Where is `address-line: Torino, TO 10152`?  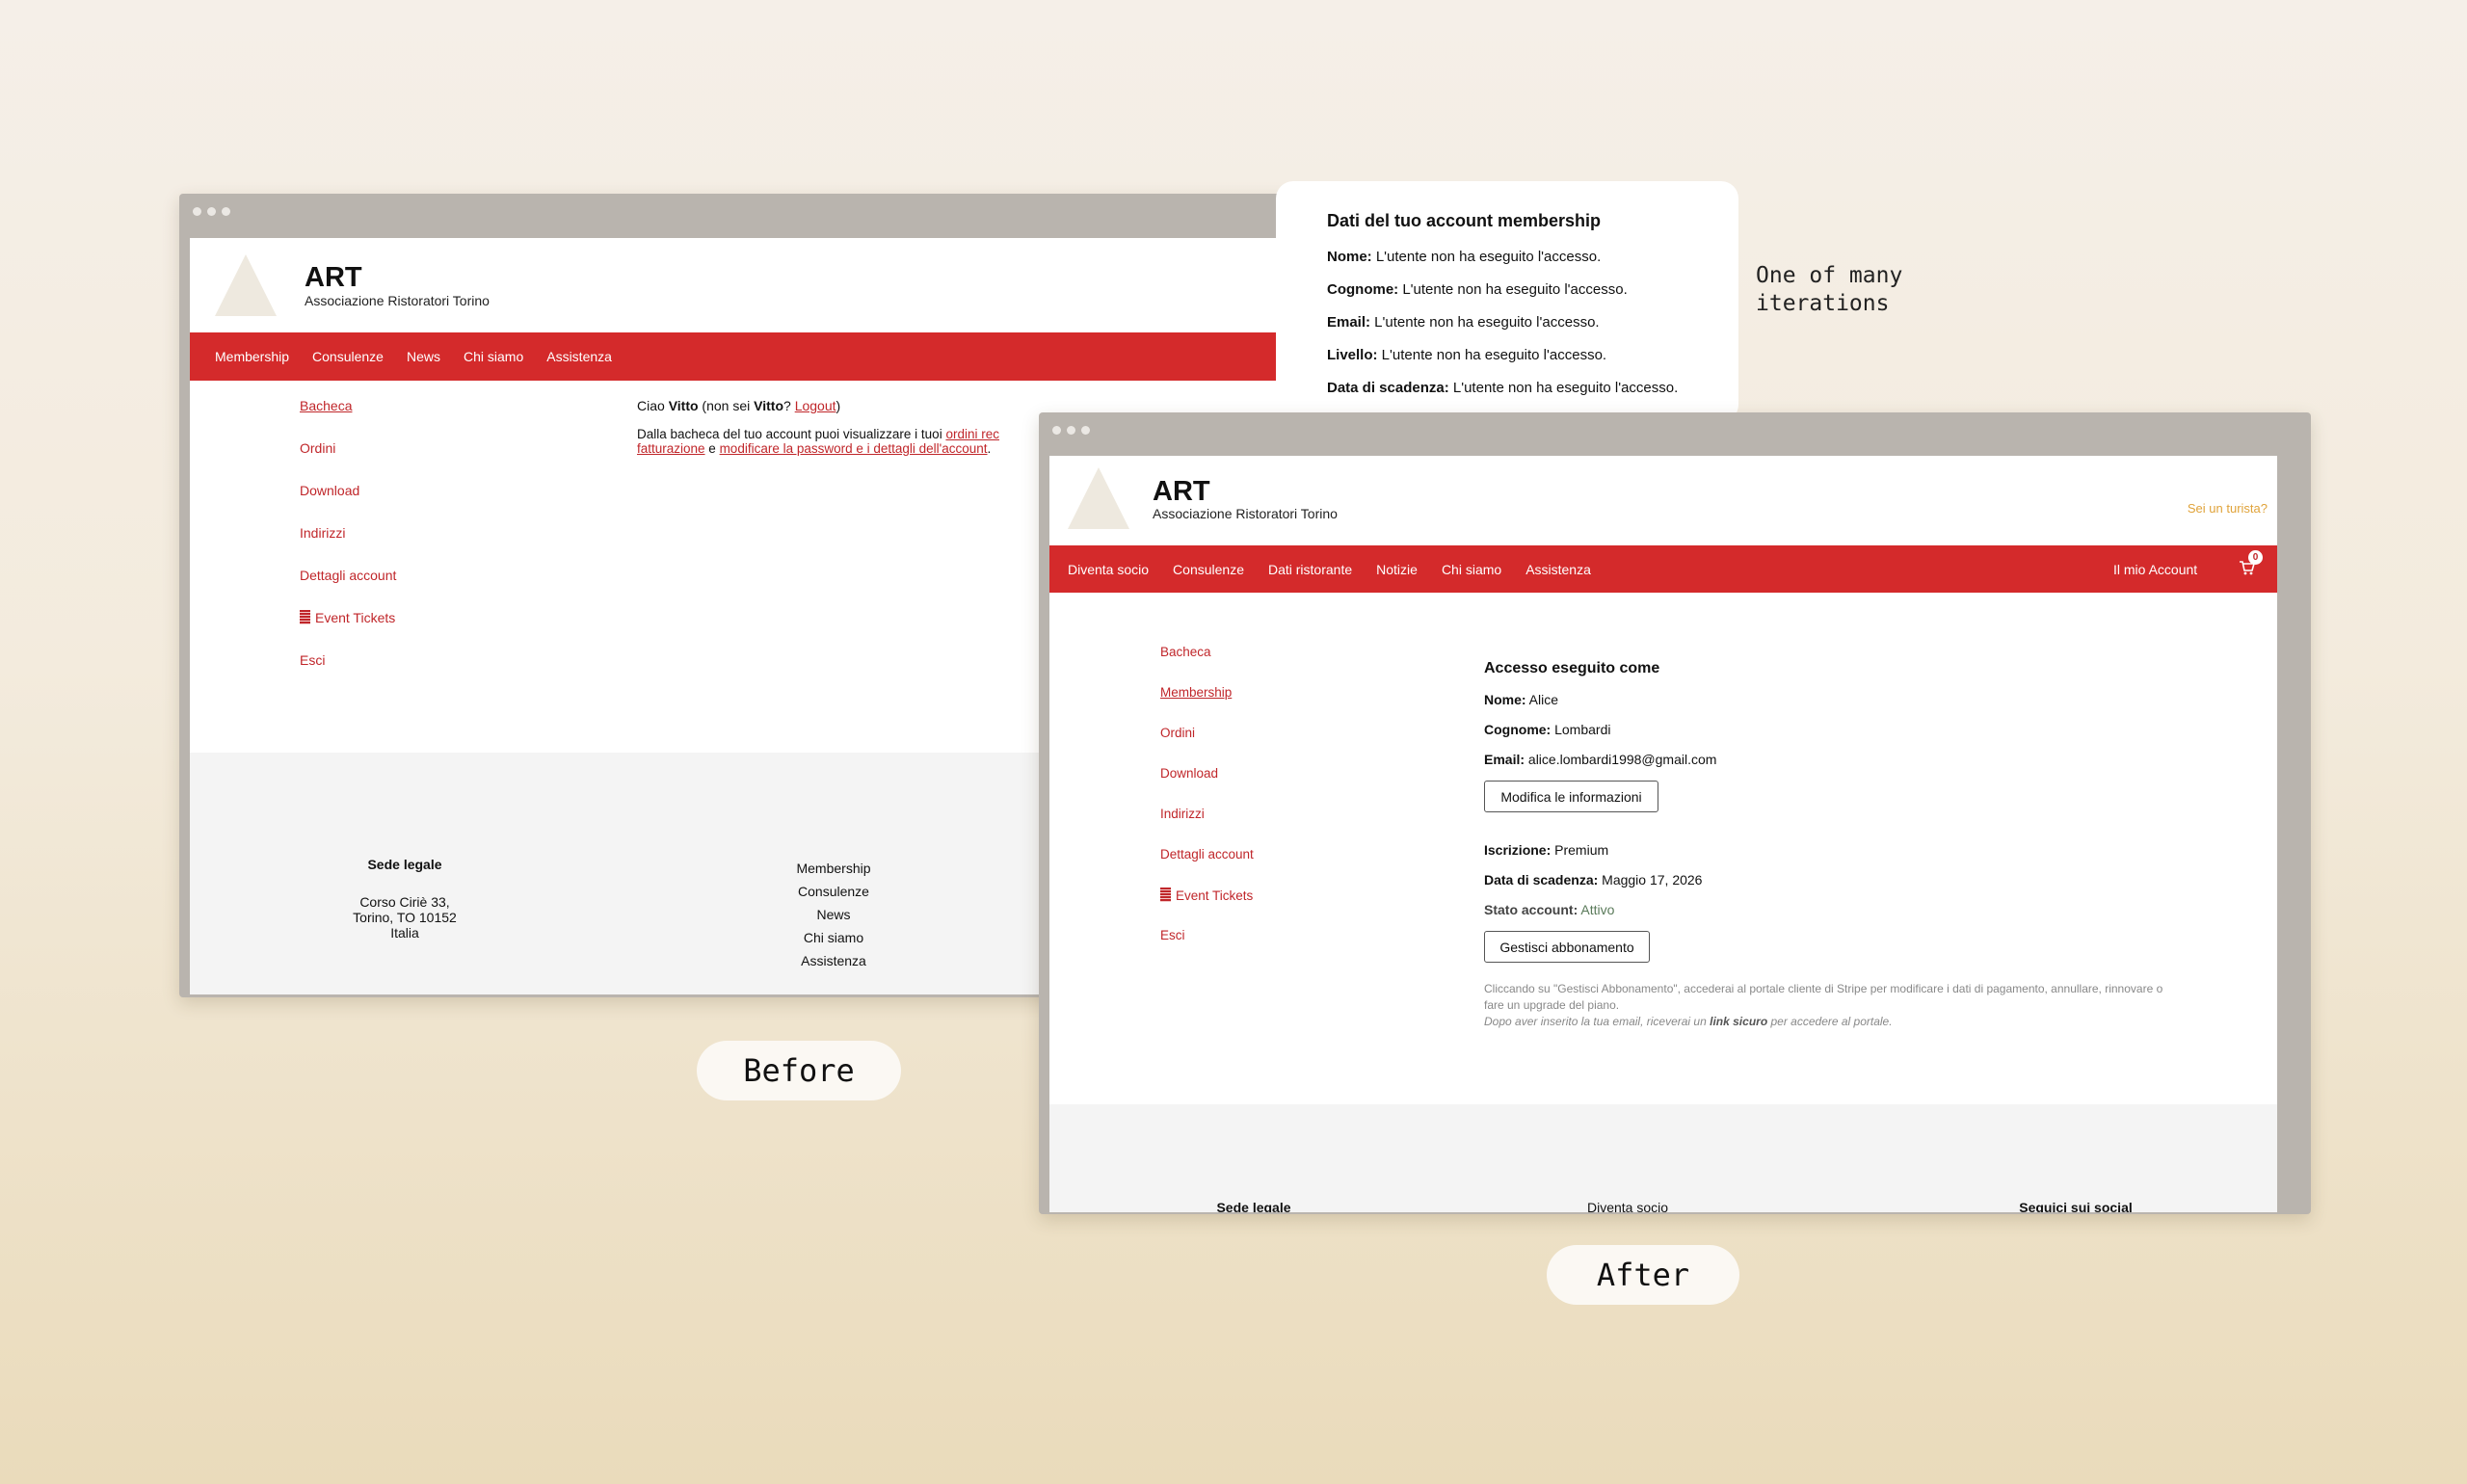 address-line: Torino, TO 10152 is located at coordinates (405, 917).